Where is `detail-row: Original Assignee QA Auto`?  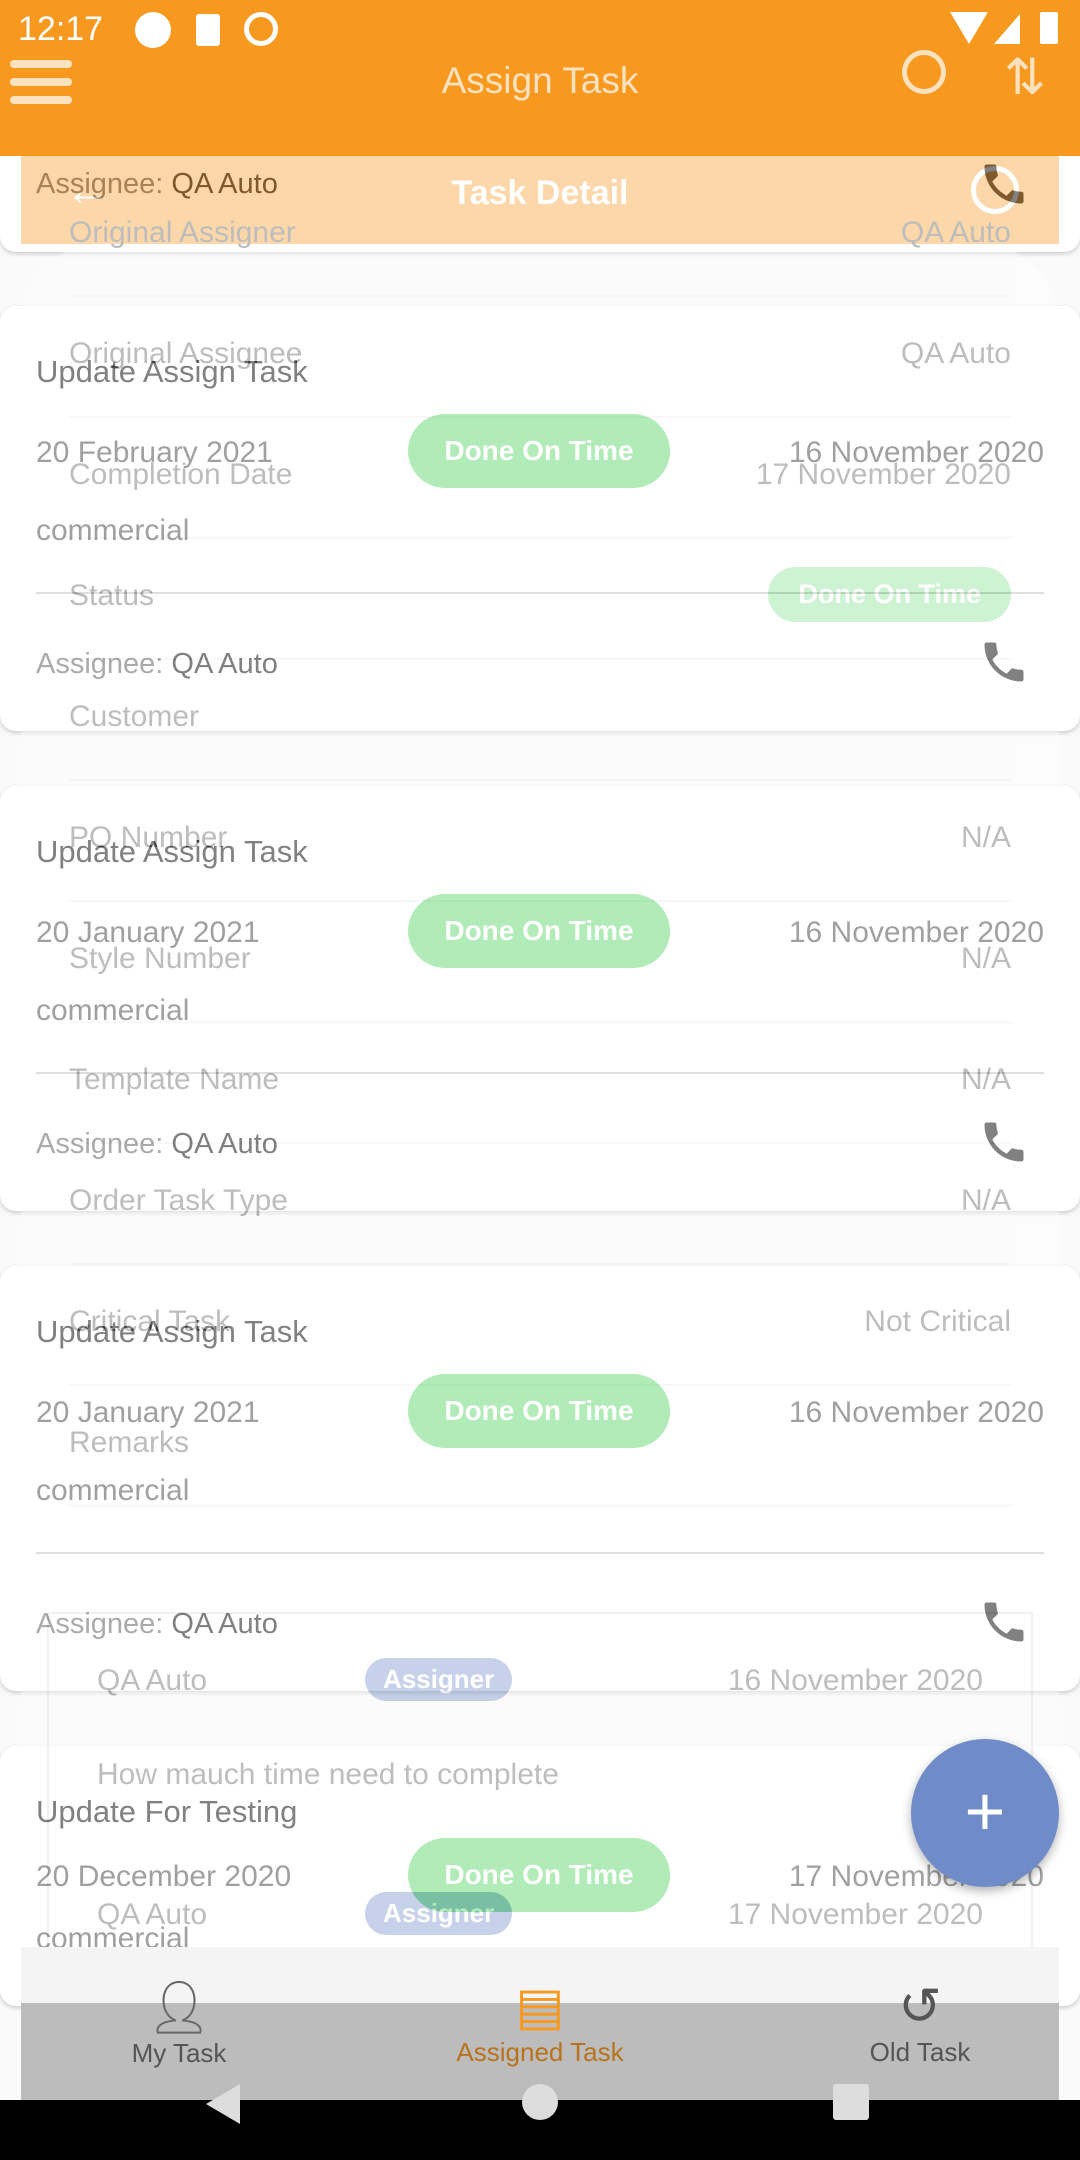
detail-row: Original Assignee QA Auto is located at coordinates (540, 357).